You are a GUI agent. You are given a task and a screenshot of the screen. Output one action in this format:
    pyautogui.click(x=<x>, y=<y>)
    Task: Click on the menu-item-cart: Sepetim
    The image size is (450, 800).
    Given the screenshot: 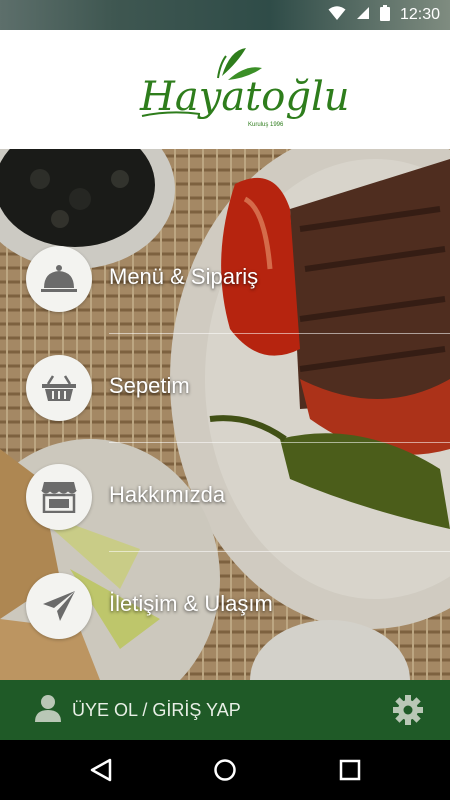 What is the action you would take?
    pyautogui.click(x=225, y=388)
    